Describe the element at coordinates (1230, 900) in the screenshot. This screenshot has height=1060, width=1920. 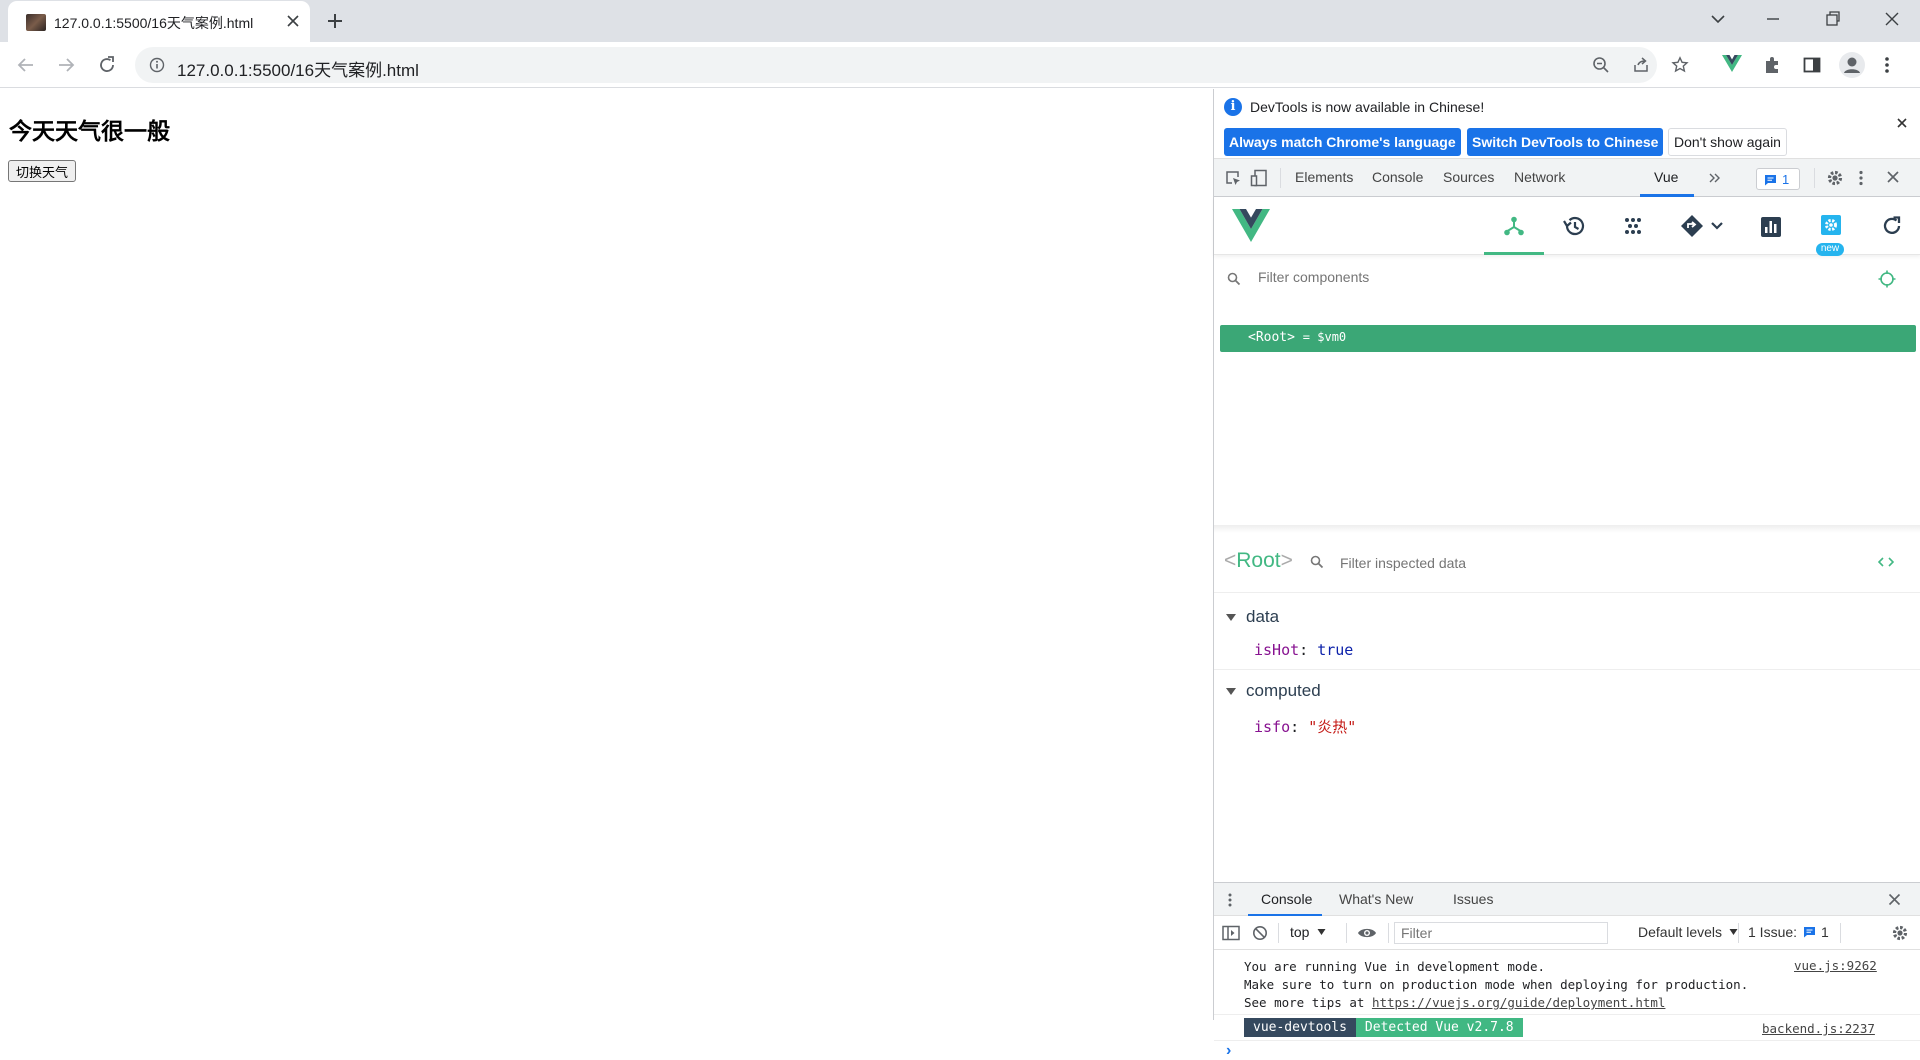
I see `drawer-menu-icon` at that location.